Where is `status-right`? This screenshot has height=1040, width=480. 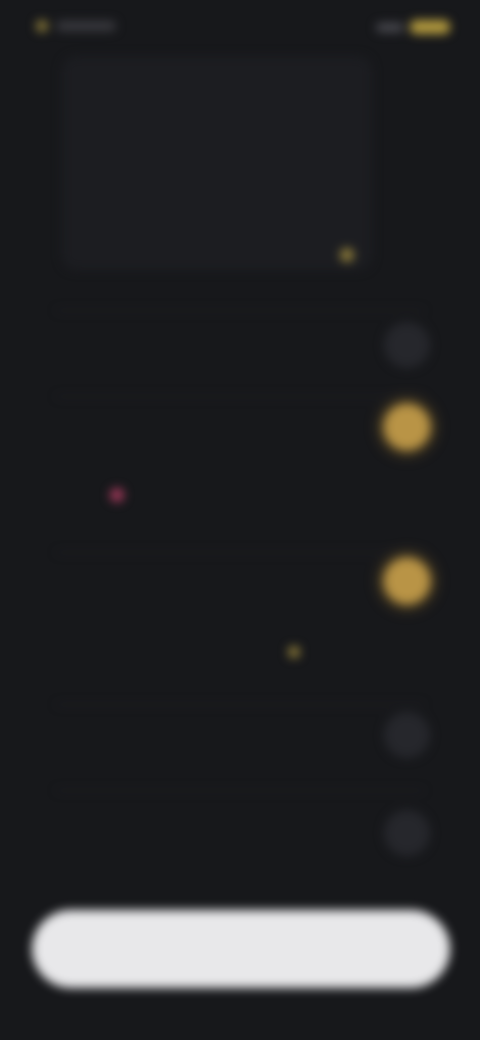 status-right is located at coordinates (413, 27).